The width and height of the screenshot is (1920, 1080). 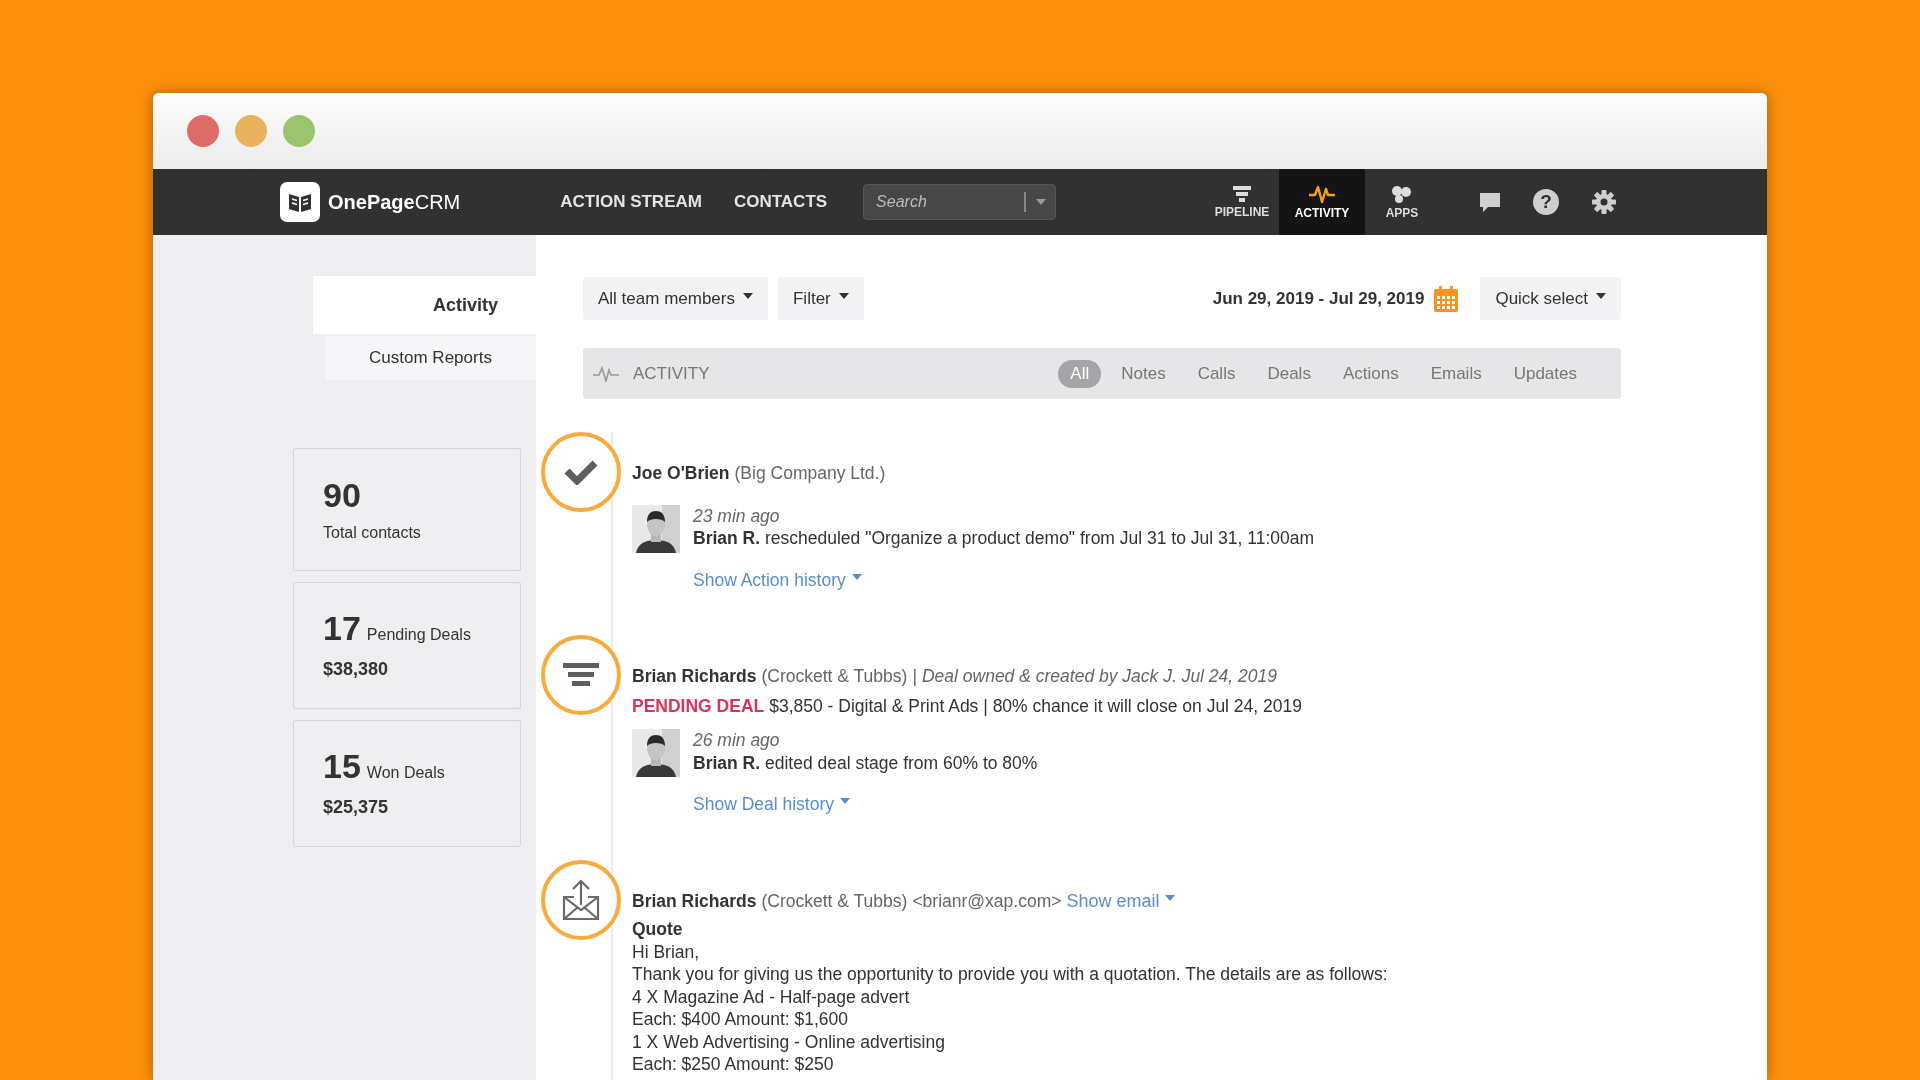 I want to click on help-icon: ?, so click(x=1546, y=202).